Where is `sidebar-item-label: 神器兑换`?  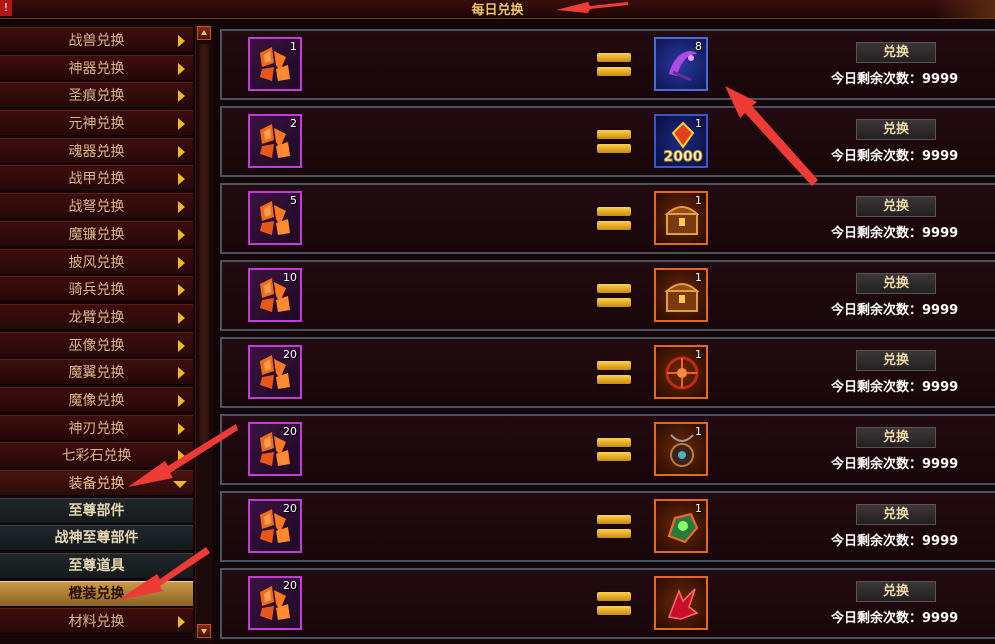 sidebar-item-label: 神器兑换 is located at coordinates (96, 68).